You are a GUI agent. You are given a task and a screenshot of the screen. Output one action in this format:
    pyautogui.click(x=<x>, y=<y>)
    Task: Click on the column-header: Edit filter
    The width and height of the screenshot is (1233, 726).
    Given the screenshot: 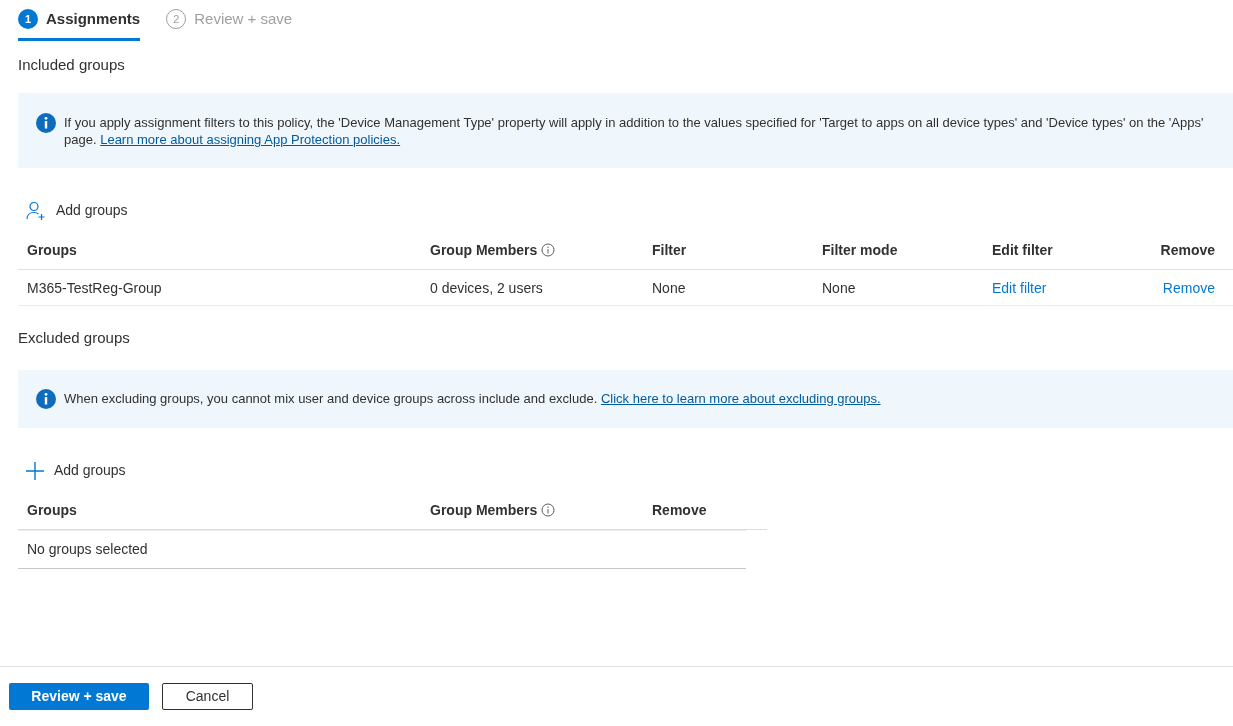 What is the action you would take?
    pyautogui.click(x=1022, y=250)
    